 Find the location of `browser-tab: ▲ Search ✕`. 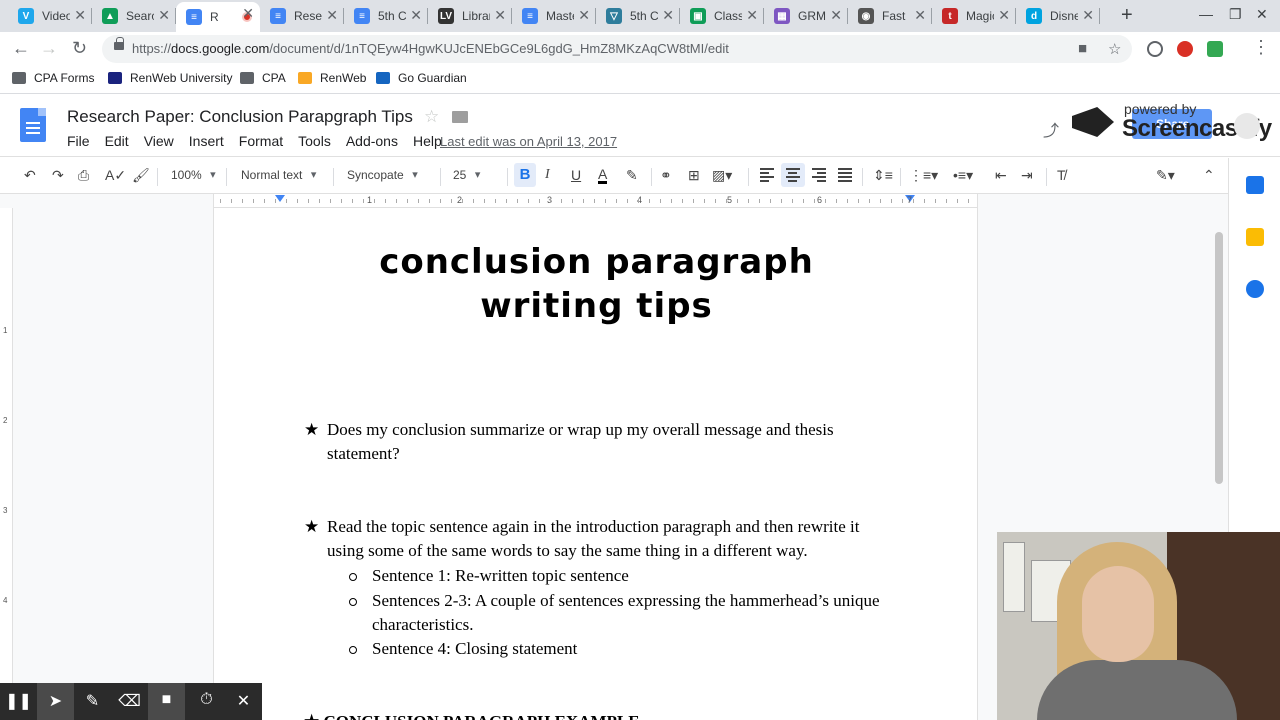

browser-tab: ▲ Search ✕ is located at coordinates (134, 16).